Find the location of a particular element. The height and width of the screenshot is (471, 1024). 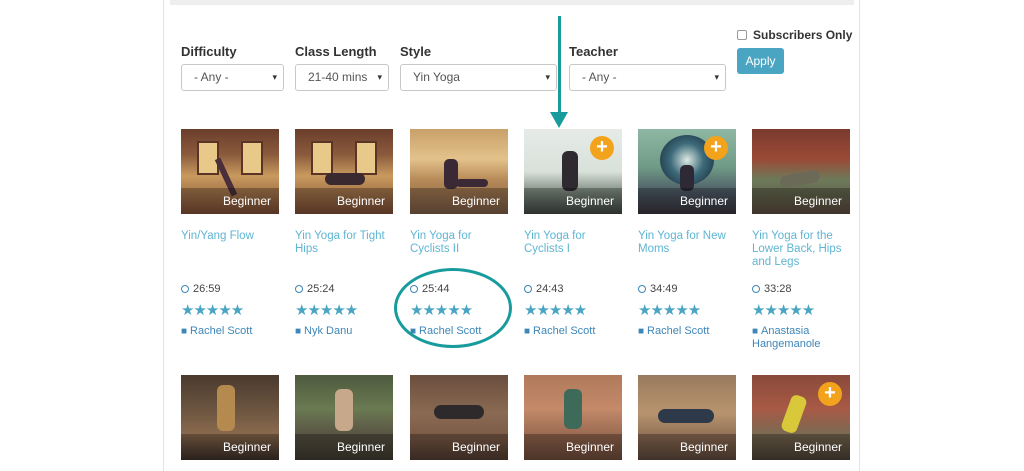

class-length-value: 21-40 mins is located at coordinates (338, 77).